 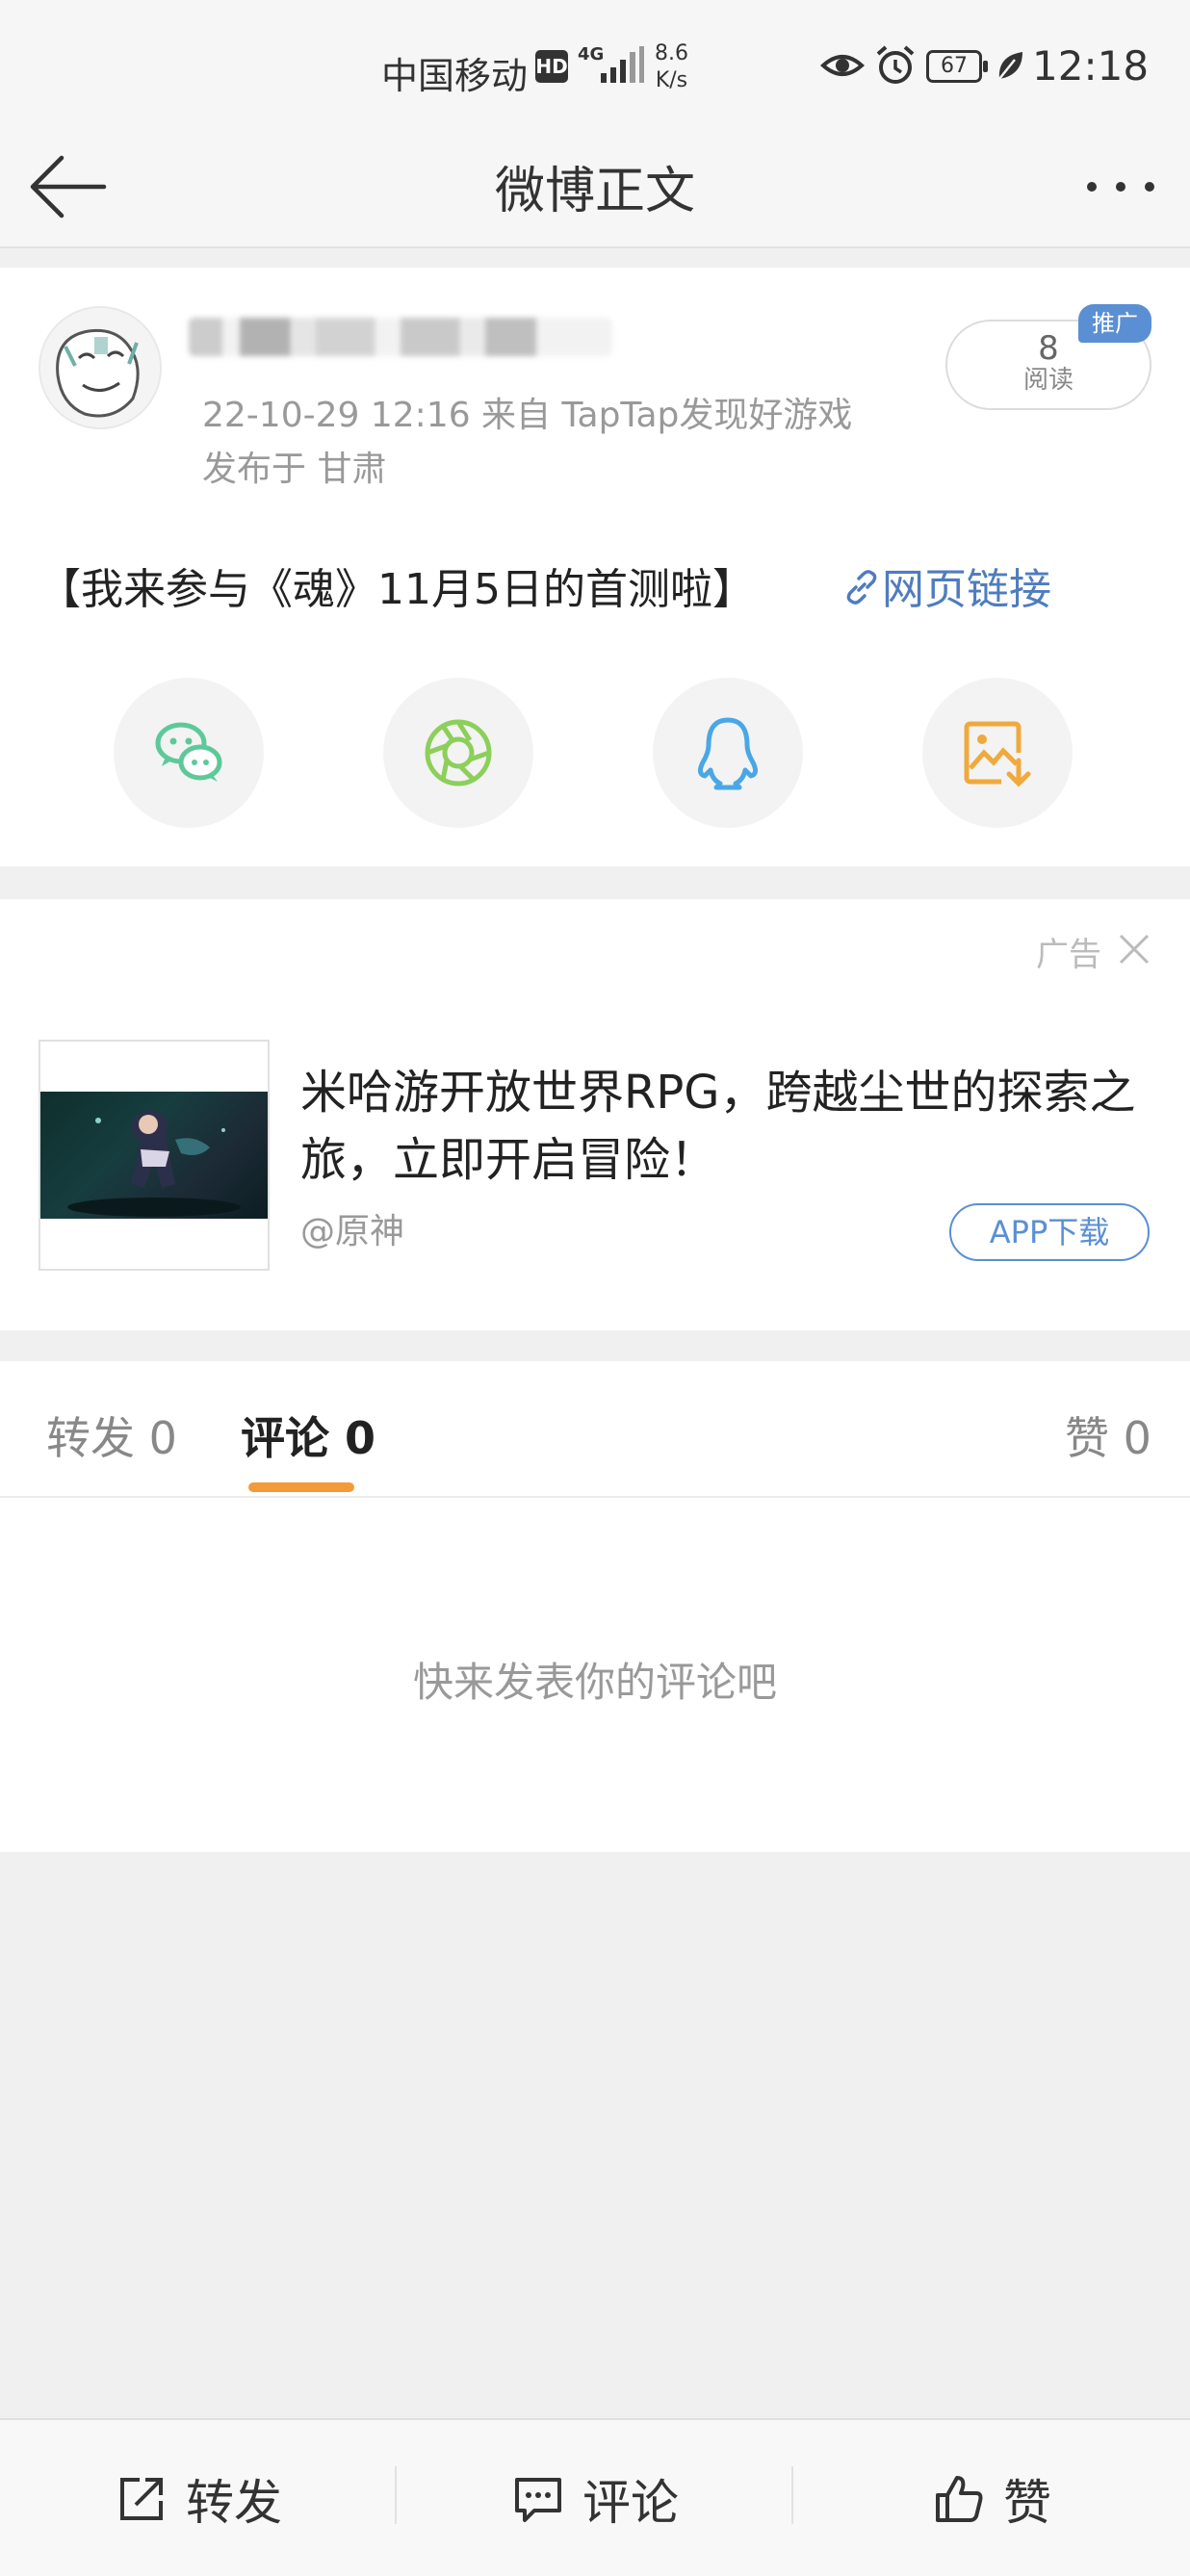 I want to click on ad-title: 米哈游开放世界RPG，跨越尘世的探索之旅，立即开启冒险！, so click(x=734, y=1126).